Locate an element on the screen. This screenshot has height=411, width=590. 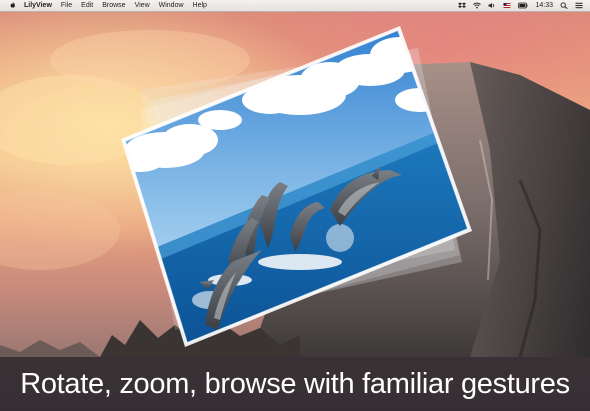
menu-view: View is located at coordinates (142, 5).